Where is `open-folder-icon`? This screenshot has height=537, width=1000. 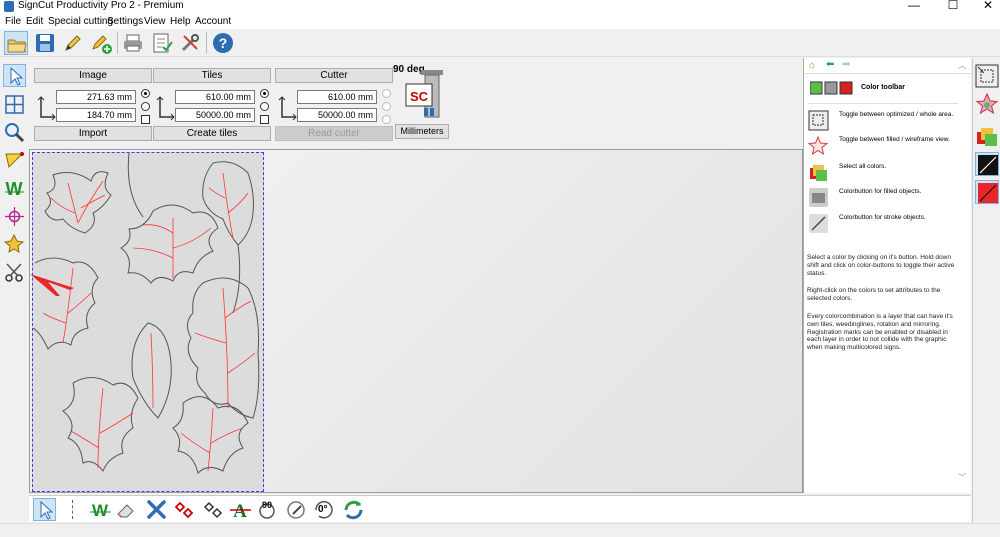 open-folder-icon is located at coordinates (16, 43).